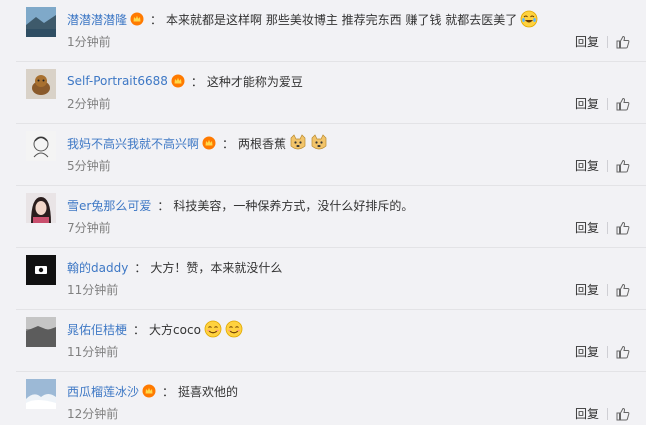  Describe the element at coordinates (323, 398) in the screenshot. I see `comment-item: 西瓜榴莲冰沙 ： 挺喜欢他的 12分钟前 回复` at that location.